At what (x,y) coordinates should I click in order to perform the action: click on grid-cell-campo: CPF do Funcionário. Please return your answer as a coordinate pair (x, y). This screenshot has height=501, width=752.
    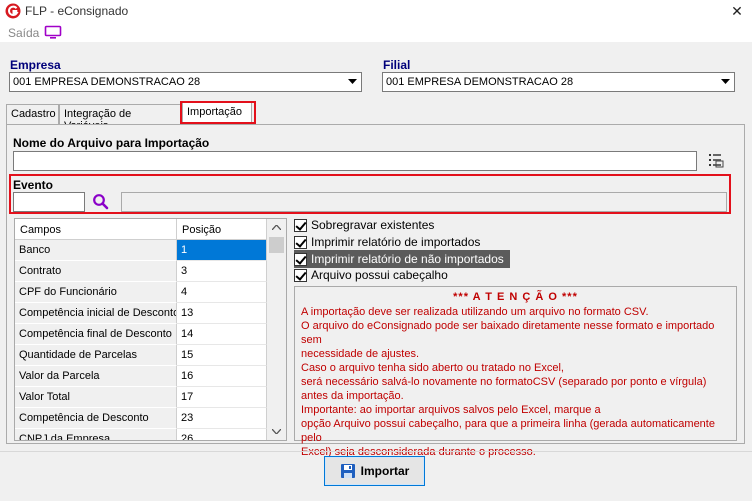
    Looking at the image, I should click on (96, 292).